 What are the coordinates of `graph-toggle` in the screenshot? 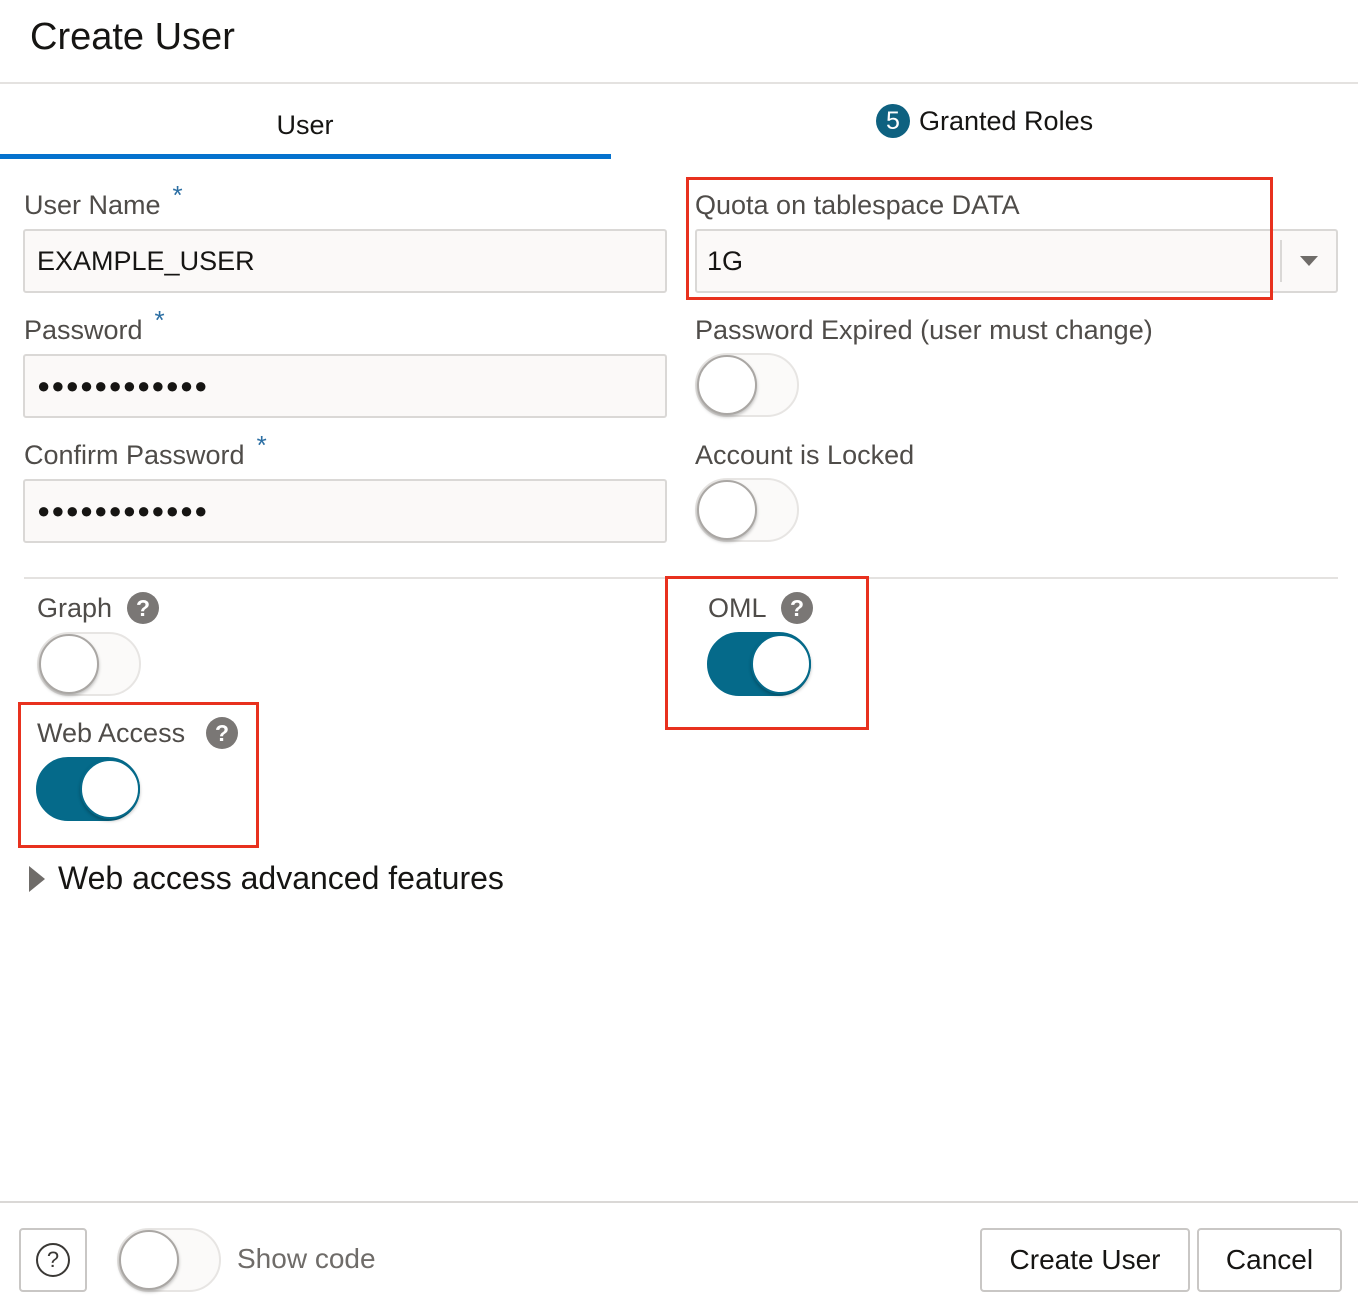 It's located at (89, 664).